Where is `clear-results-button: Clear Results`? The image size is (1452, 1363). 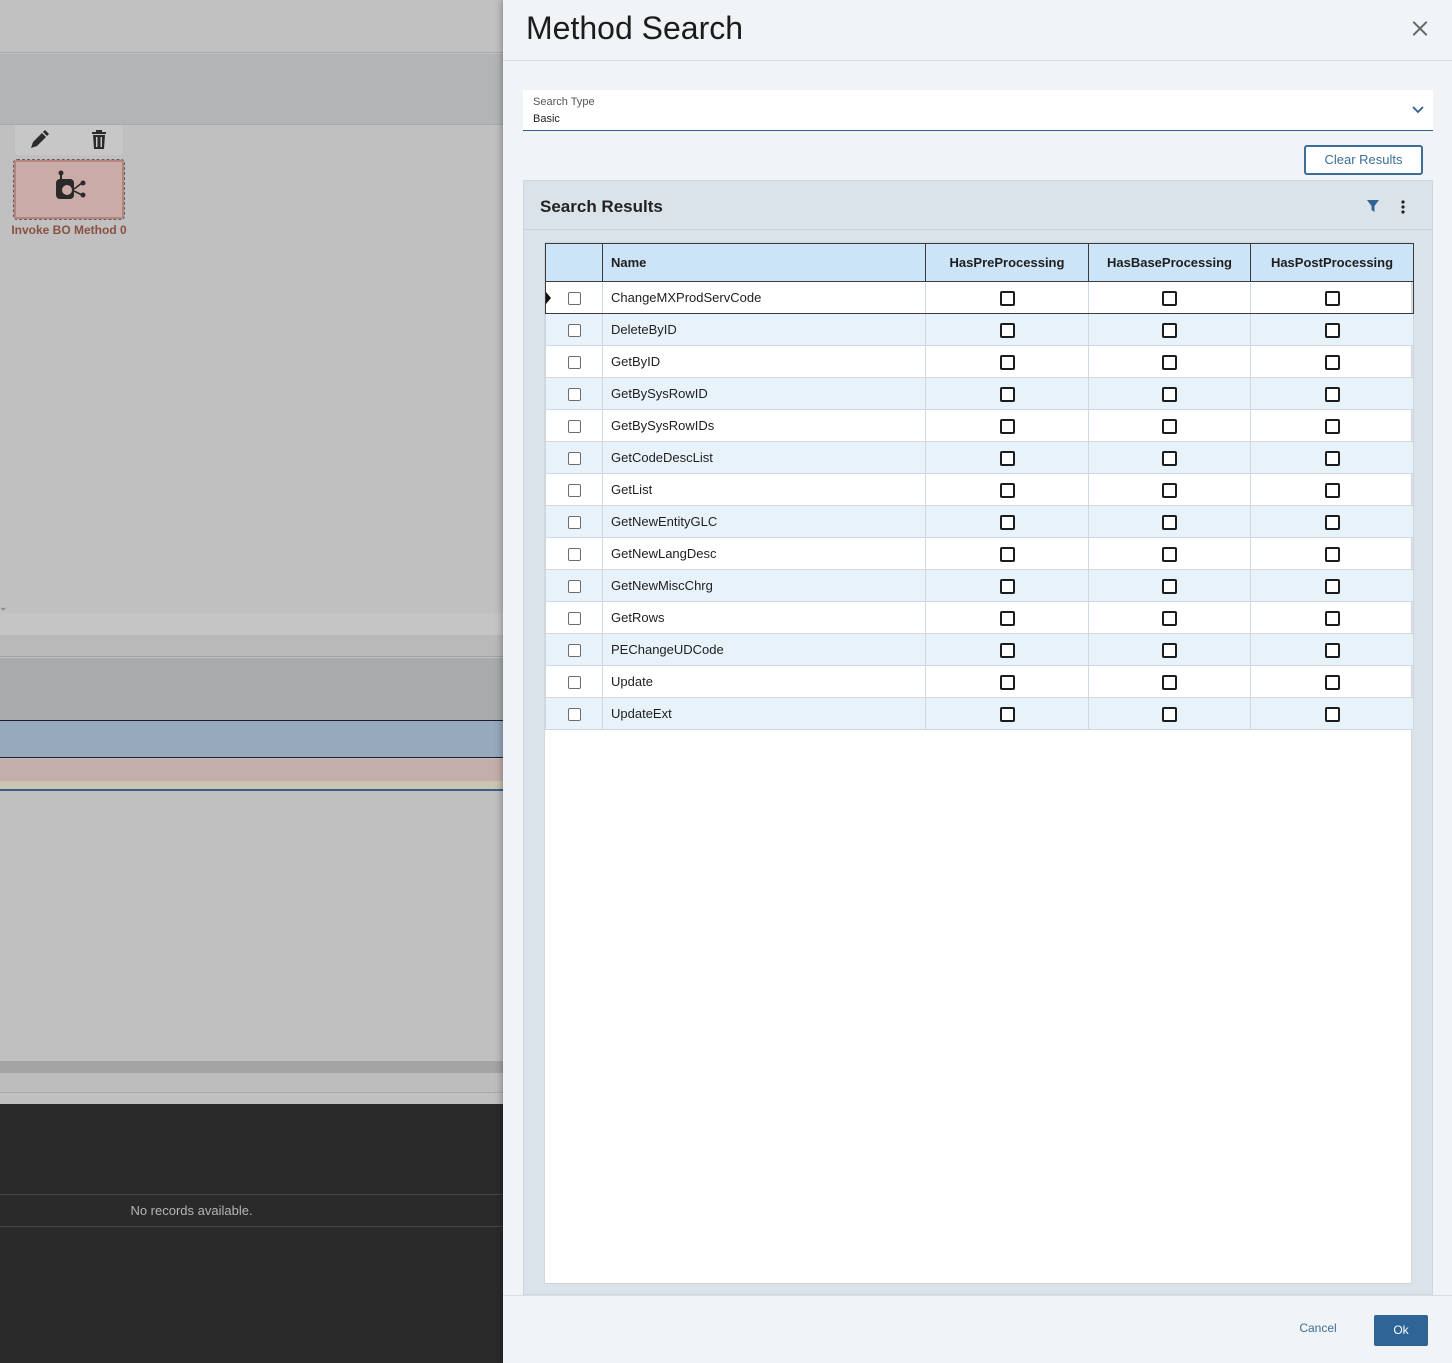 clear-results-button: Clear Results is located at coordinates (1363, 160).